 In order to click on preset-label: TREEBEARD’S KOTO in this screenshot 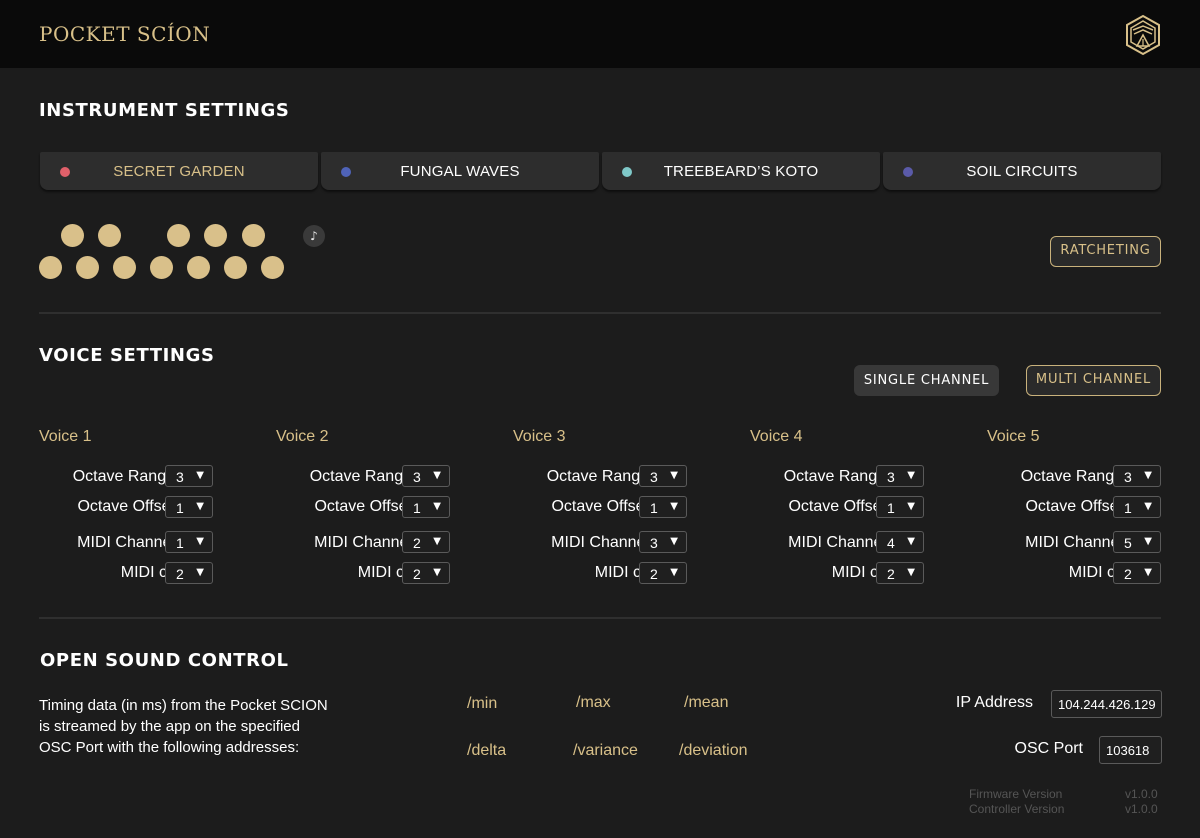, I will do `click(741, 171)`.